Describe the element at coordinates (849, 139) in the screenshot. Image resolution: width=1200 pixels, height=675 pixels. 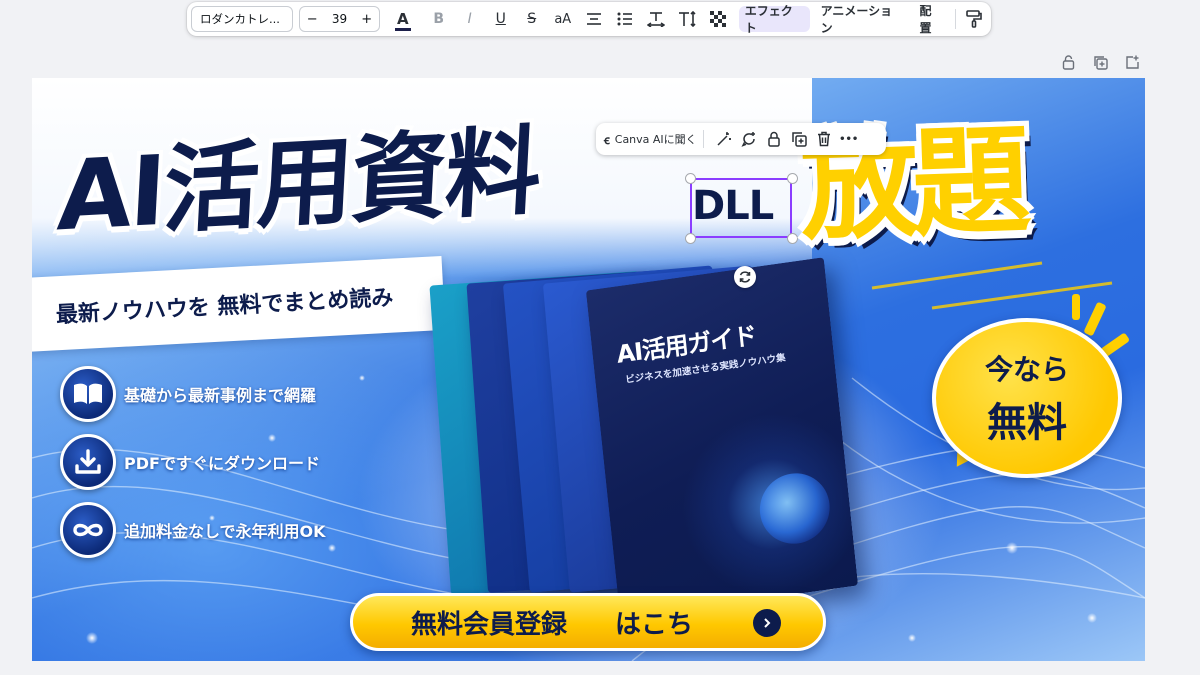
I see `more-options-button: •••` at that location.